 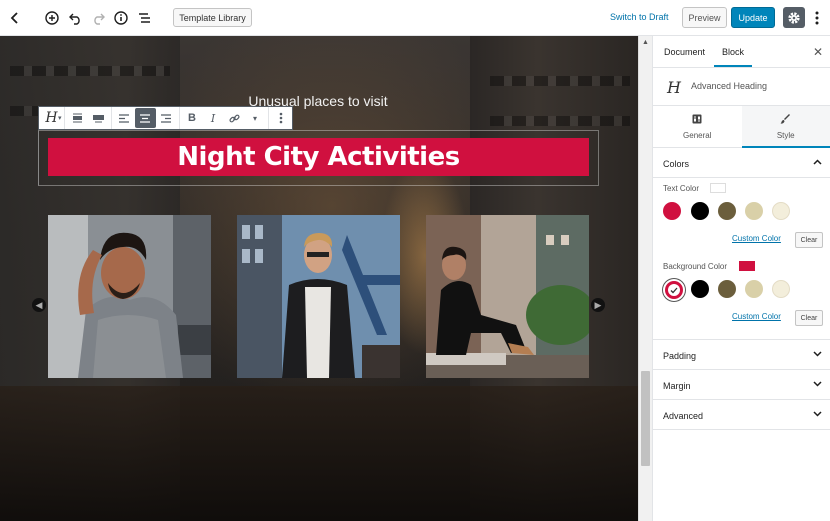 What do you see at coordinates (598, 305) in the screenshot?
I see `gallery-next-arrow-icon: ▶` at bounding box center [598, 305].